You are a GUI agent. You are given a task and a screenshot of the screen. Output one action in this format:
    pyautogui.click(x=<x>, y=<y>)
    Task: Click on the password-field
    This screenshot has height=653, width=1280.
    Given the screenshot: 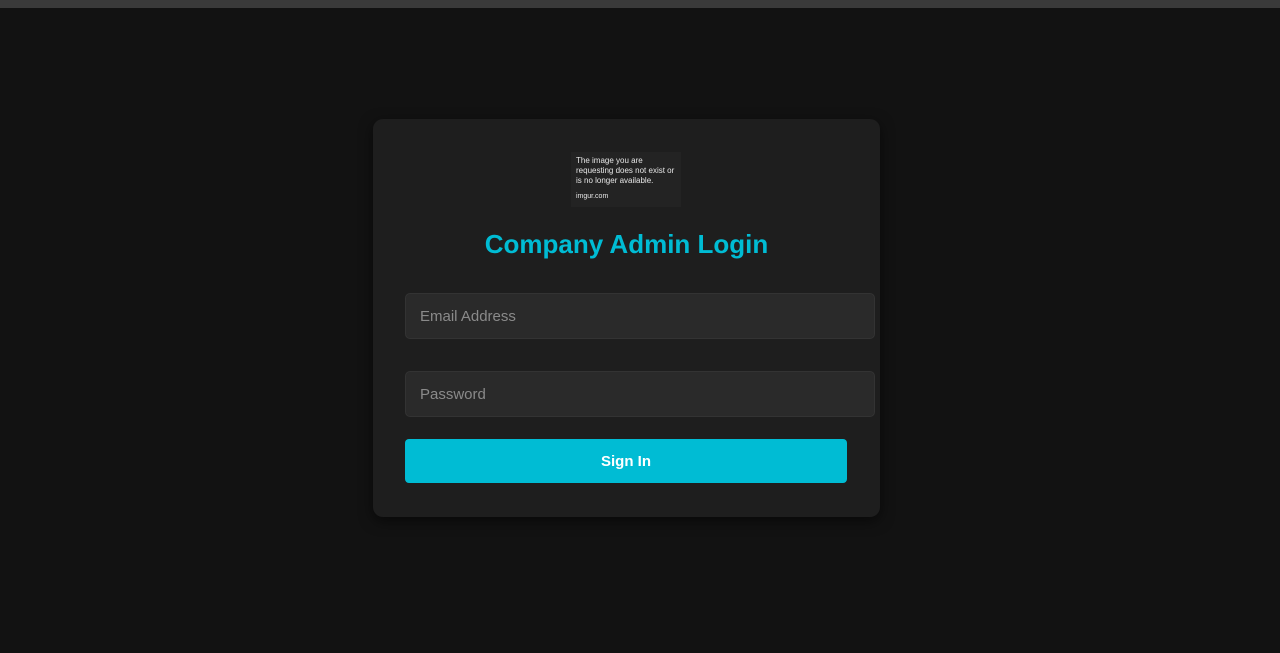 What is the action you would take?
    pyautogui.click(x=640, y=394)
    